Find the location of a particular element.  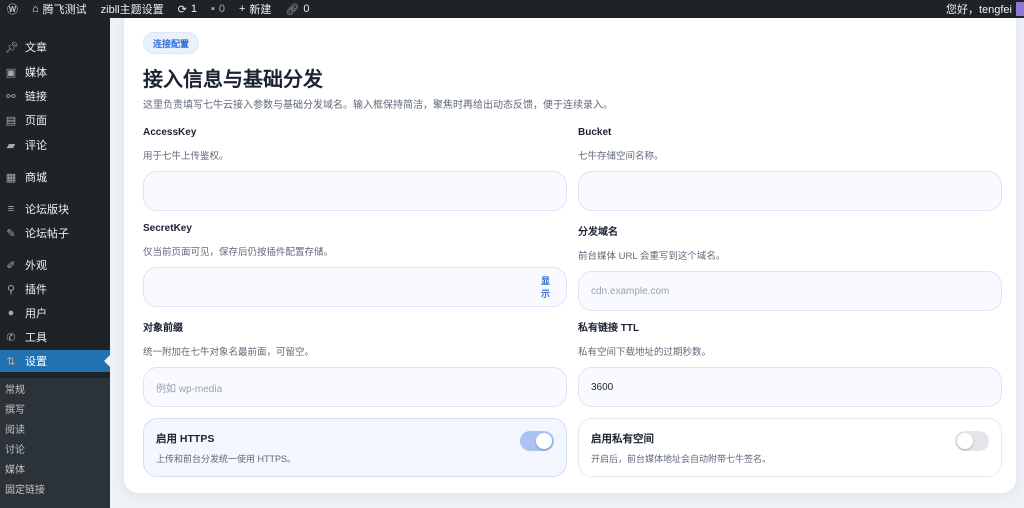

field-label: 私有链接 TTL is located at coordinates (609, 328).